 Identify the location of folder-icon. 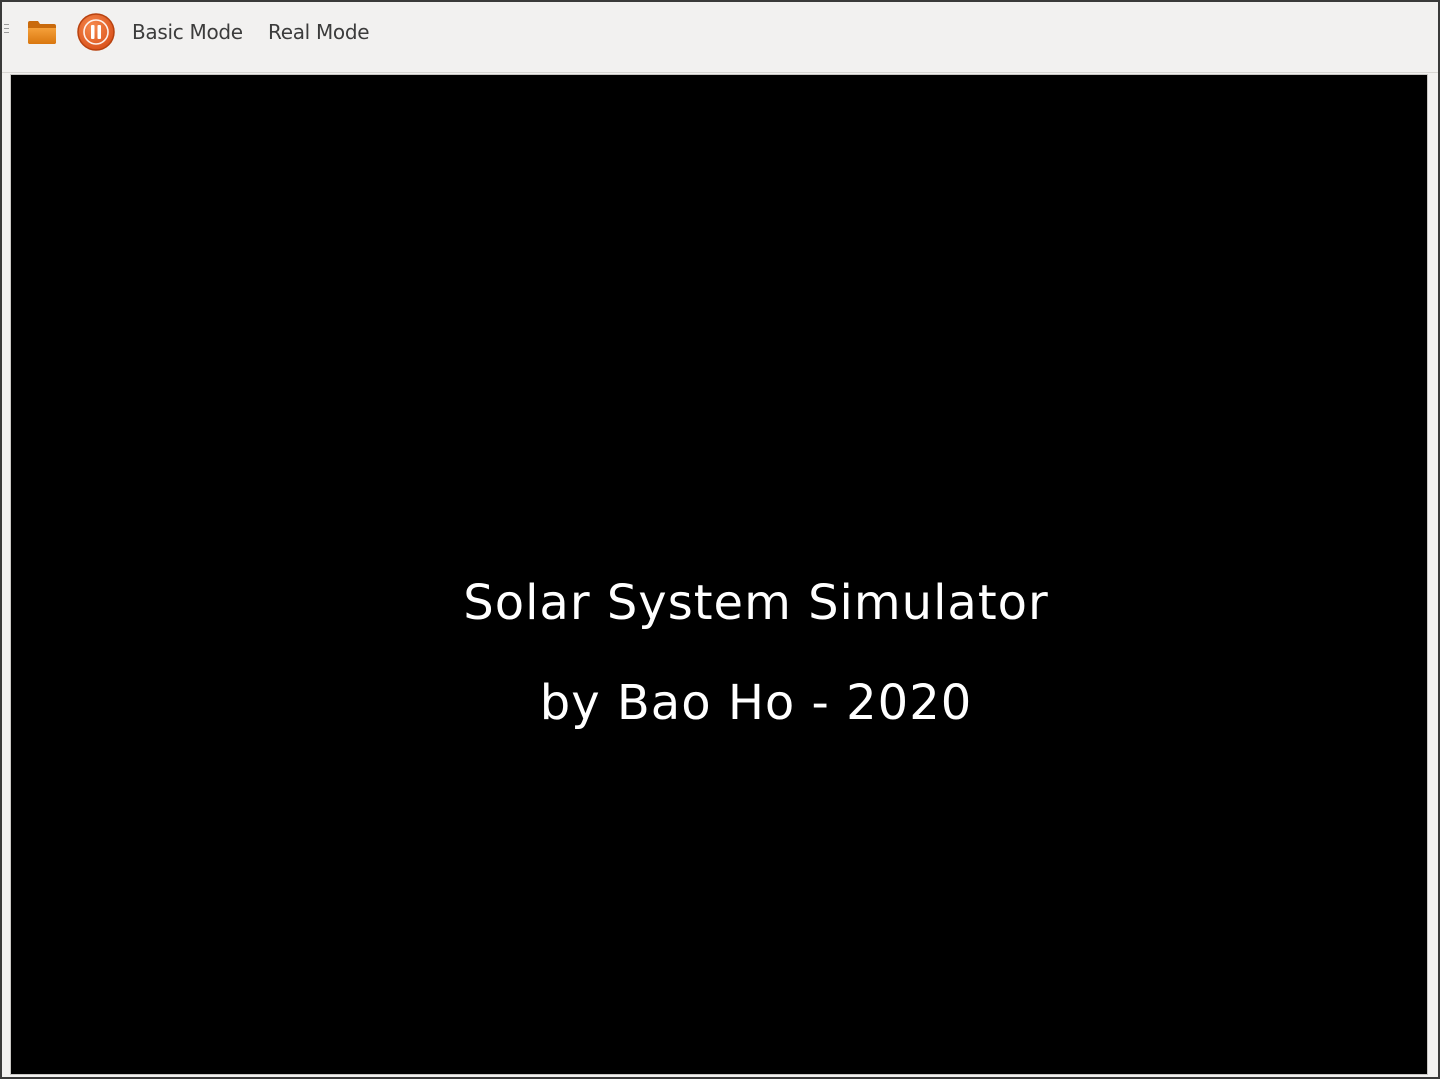
(42, 32).